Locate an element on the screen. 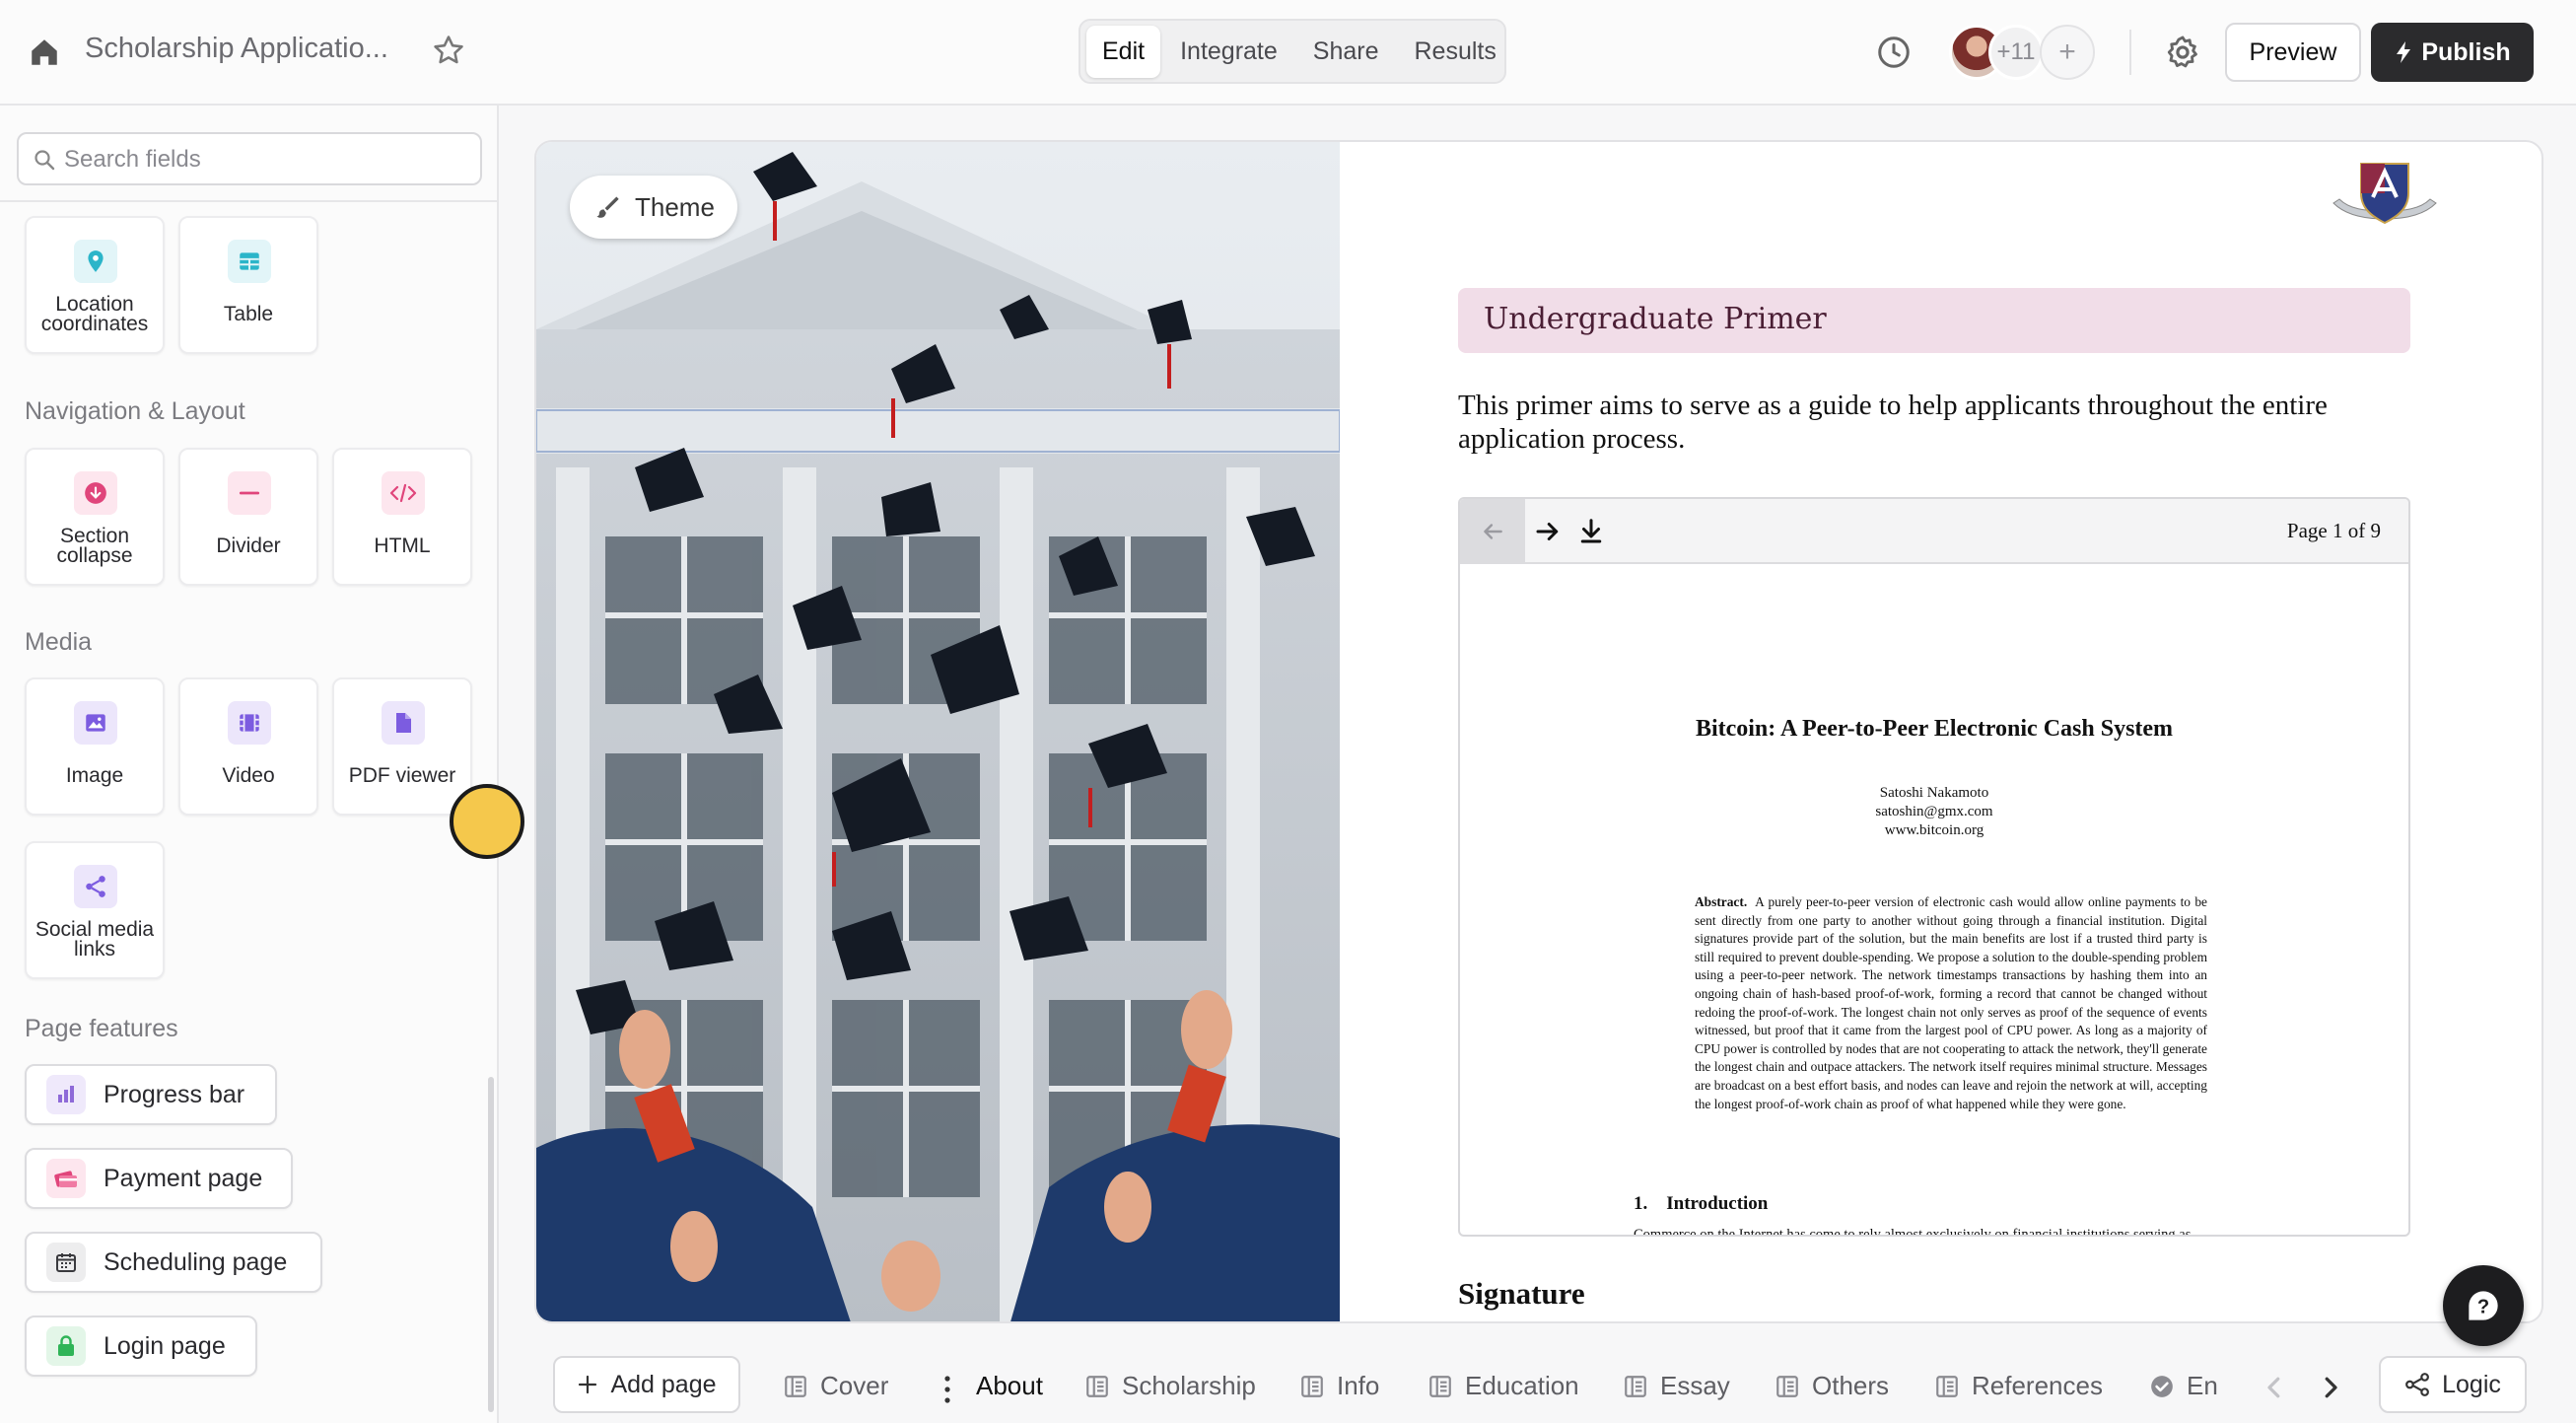 The image size is (2576, 1423). preview-button: Preview is located at coordinates (2293, 52).